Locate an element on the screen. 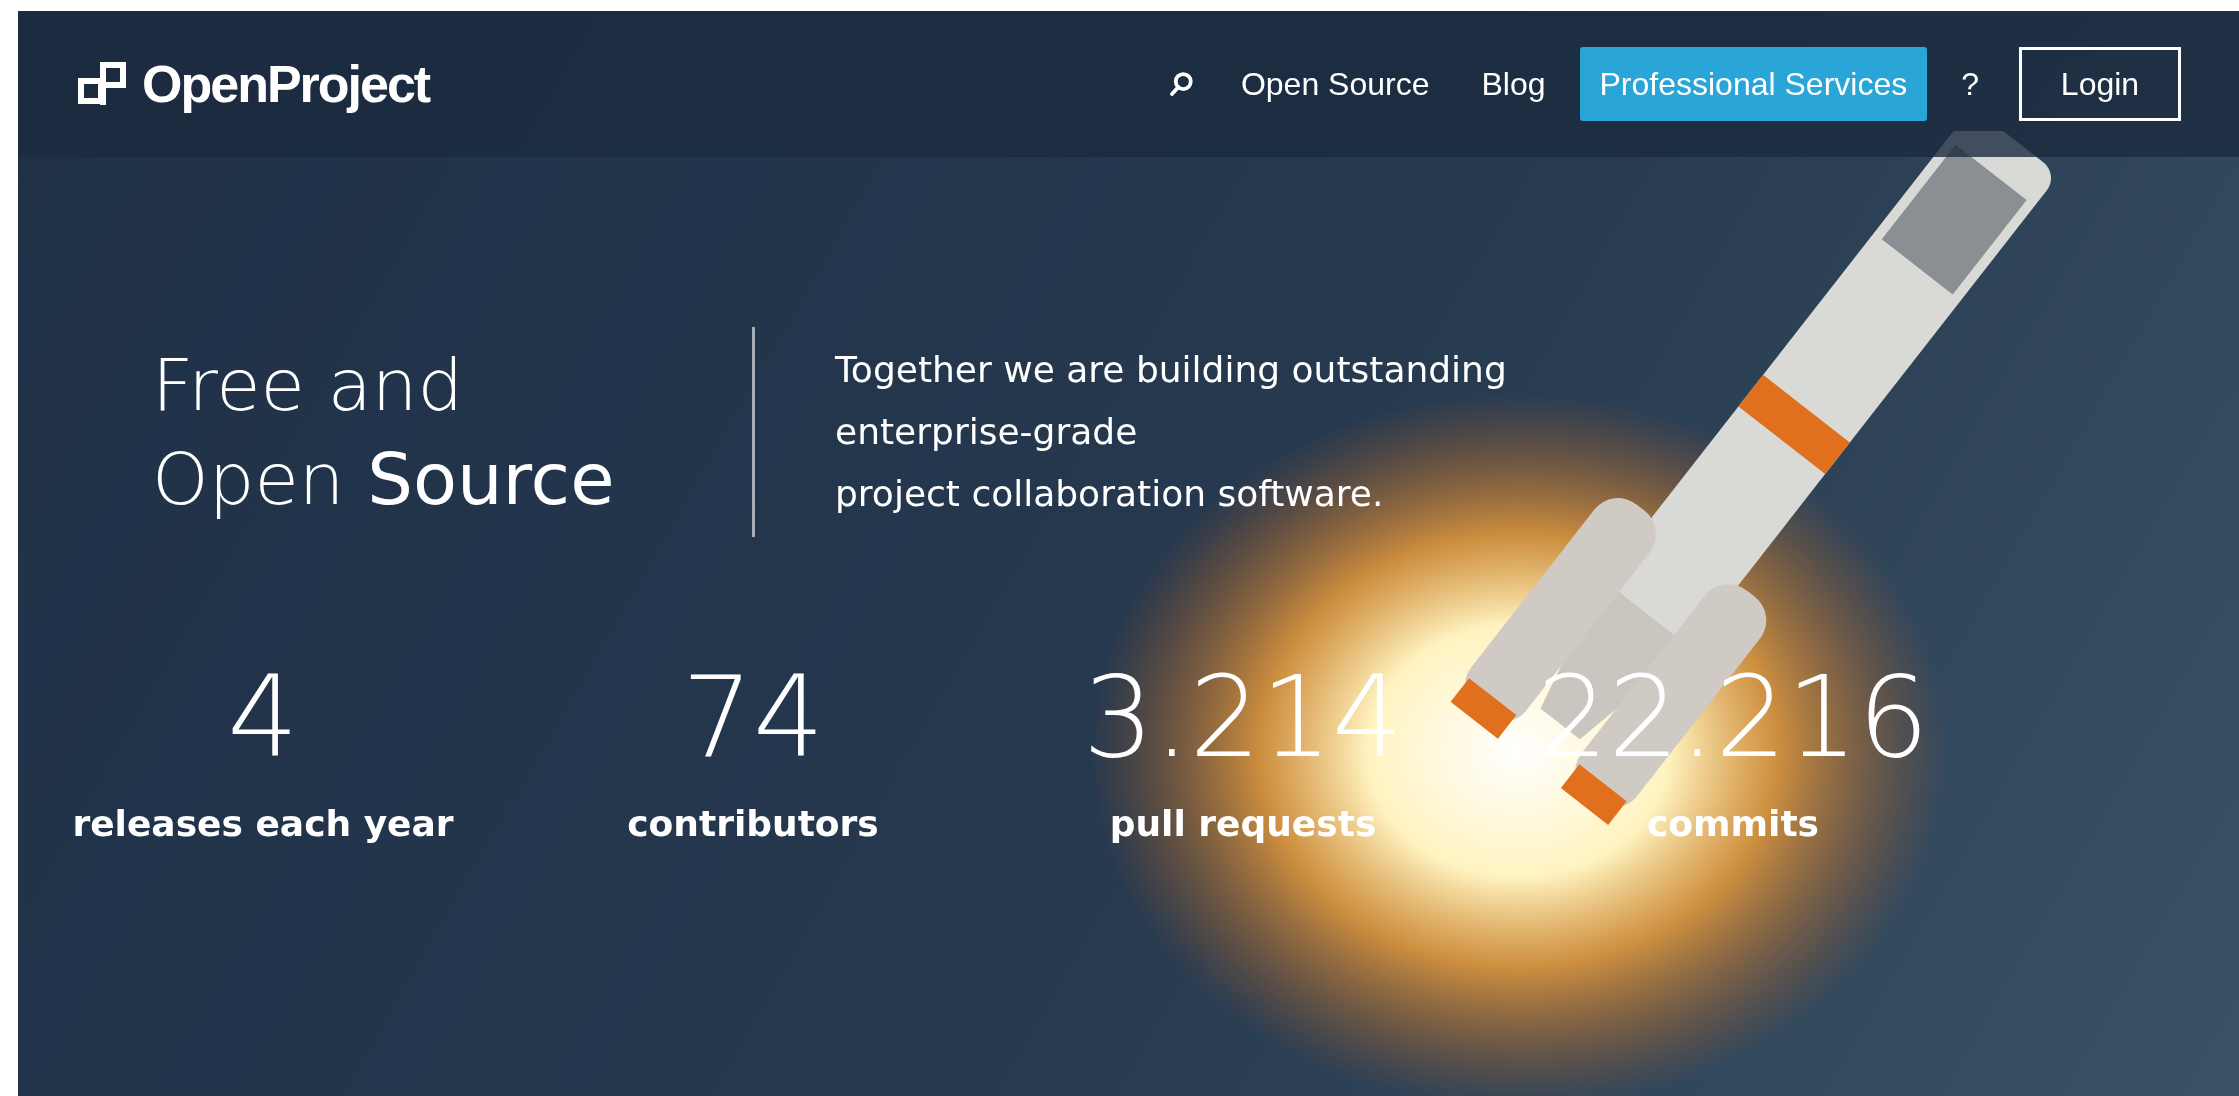 This screenshot has height=1096, width=2239. stat-label: commits is located at coordinates (1733, 824).